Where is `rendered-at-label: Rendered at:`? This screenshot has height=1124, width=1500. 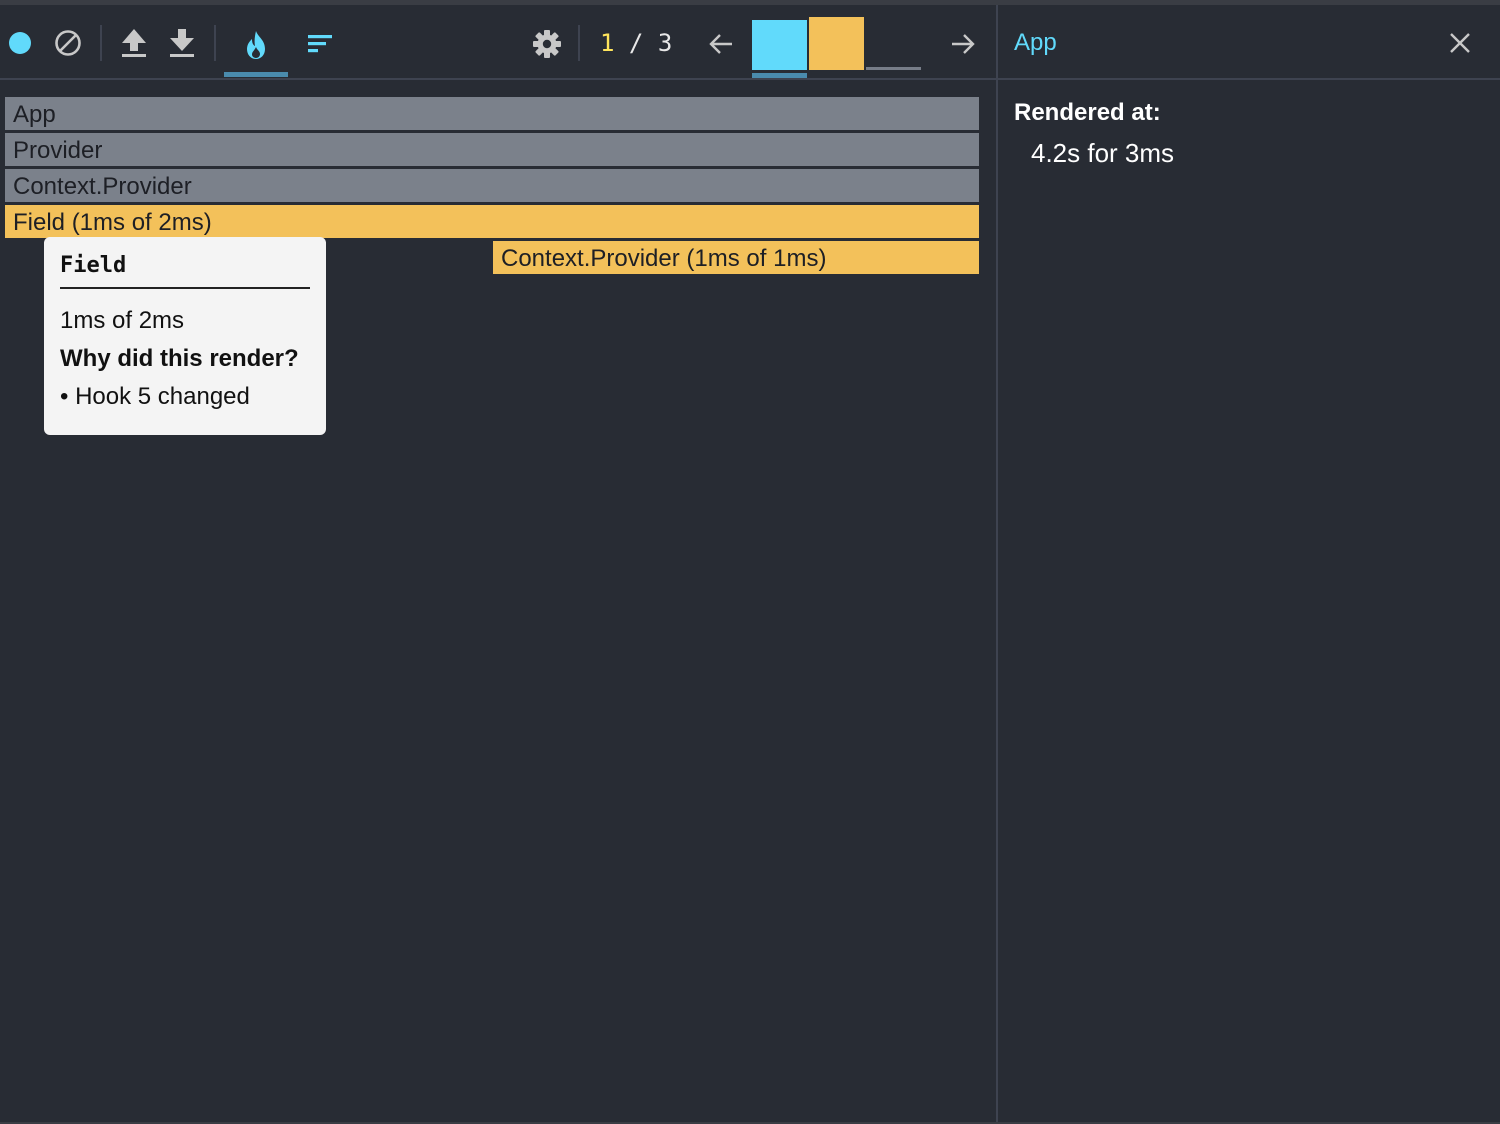 rendered-at-label: Rendered at: is located at coordinates (1087, 112).